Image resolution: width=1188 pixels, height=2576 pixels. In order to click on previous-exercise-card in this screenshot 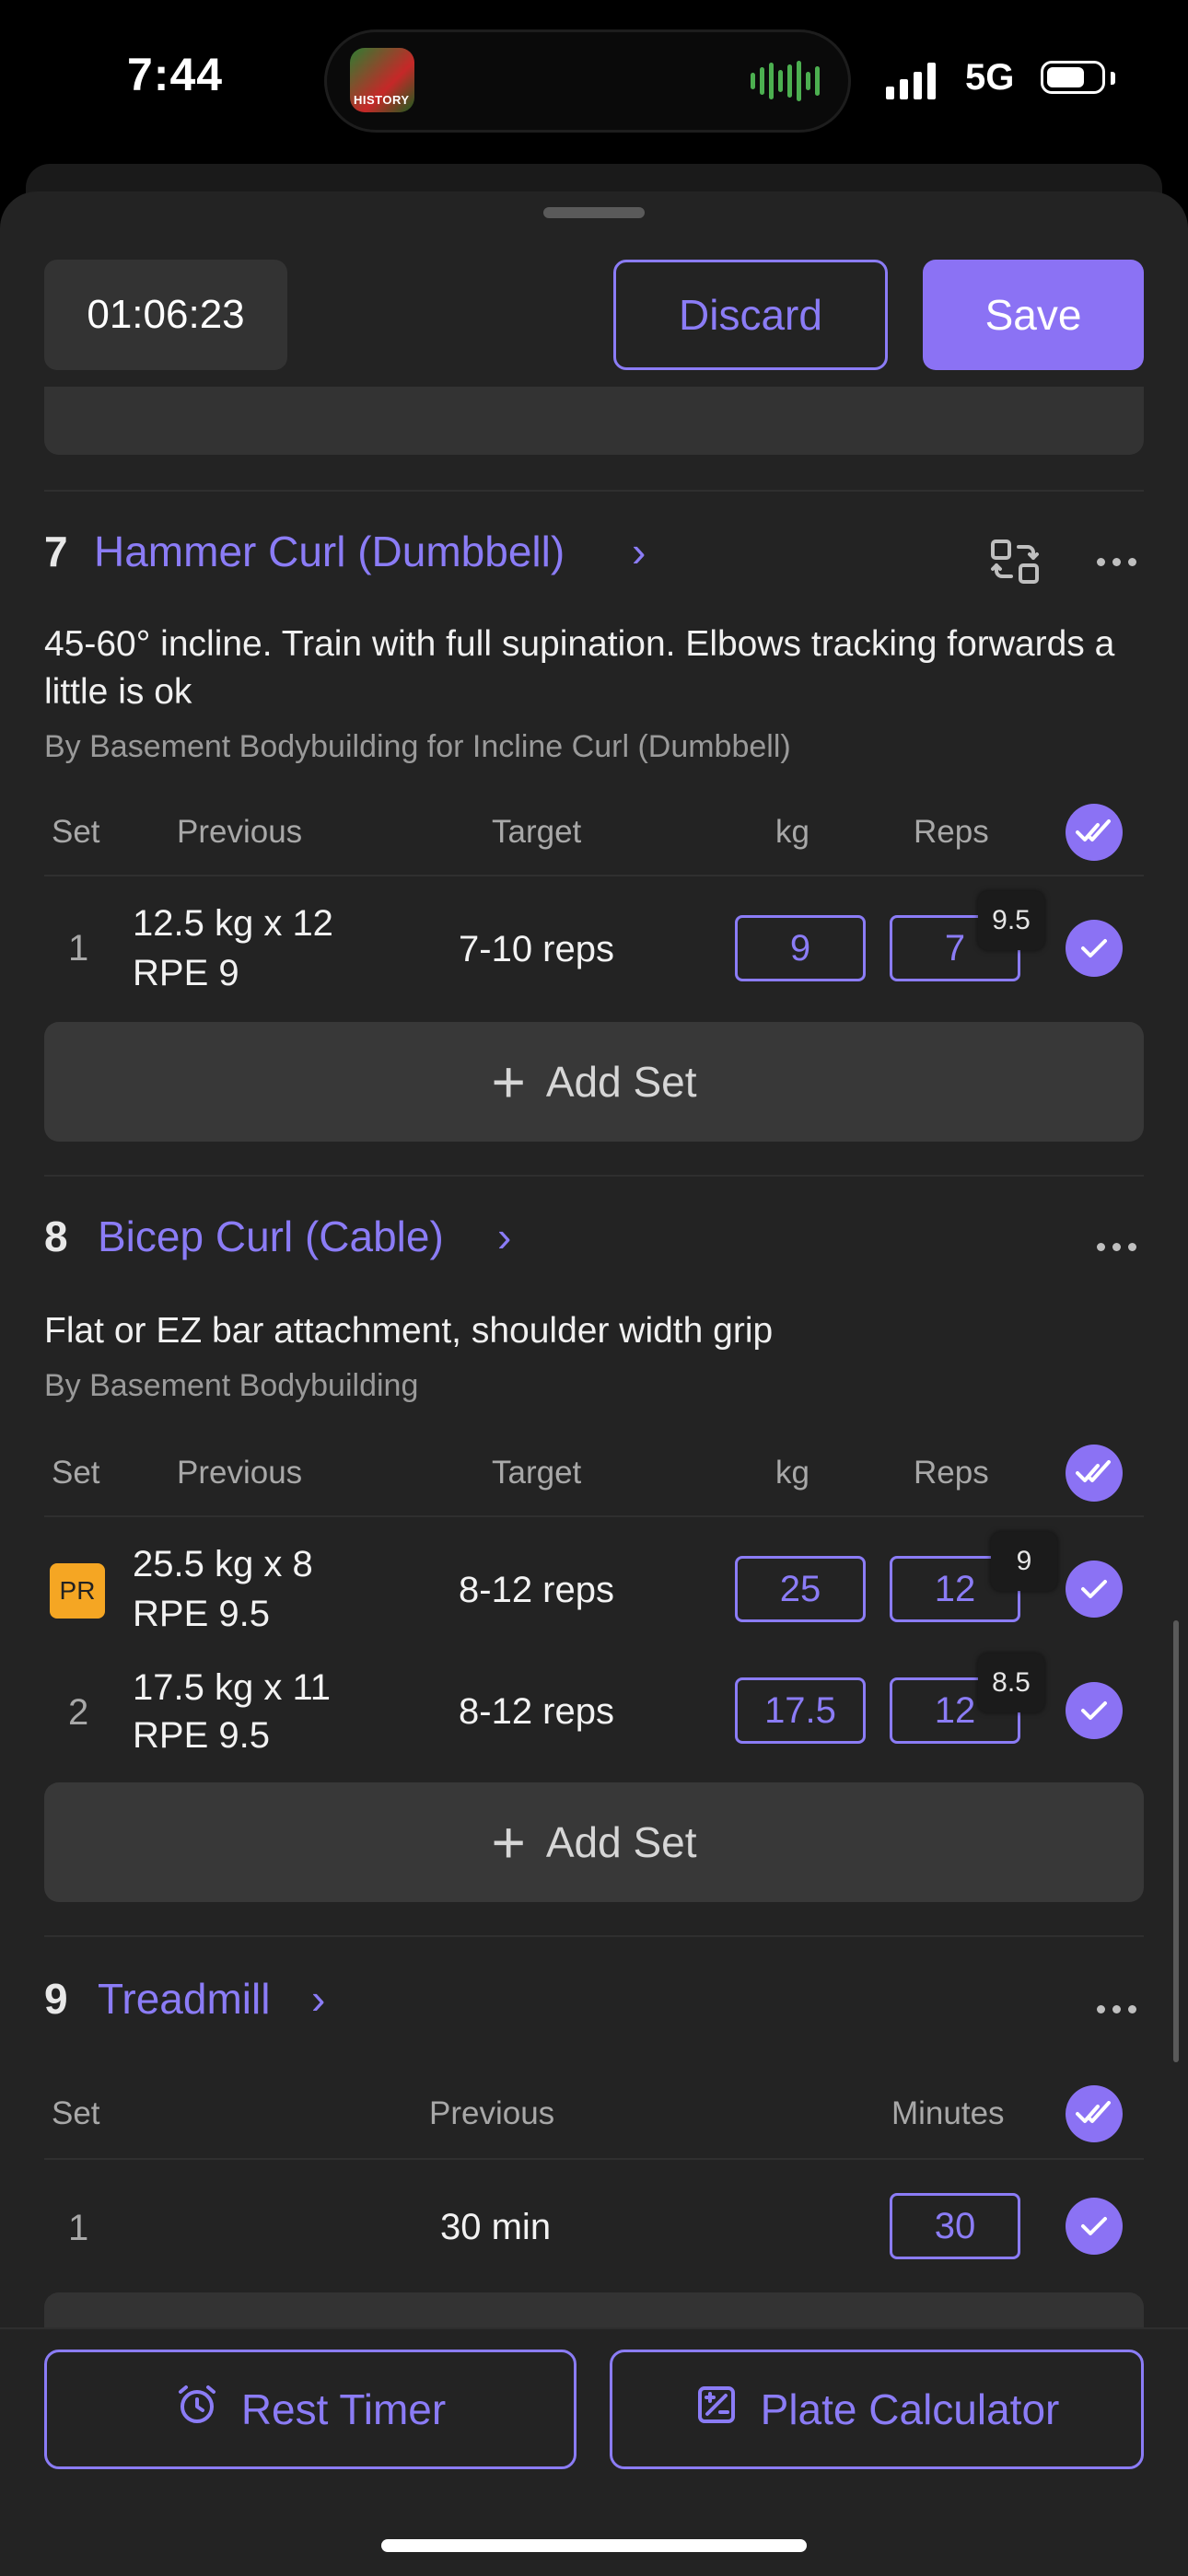, I will do `click(594, 421)`.